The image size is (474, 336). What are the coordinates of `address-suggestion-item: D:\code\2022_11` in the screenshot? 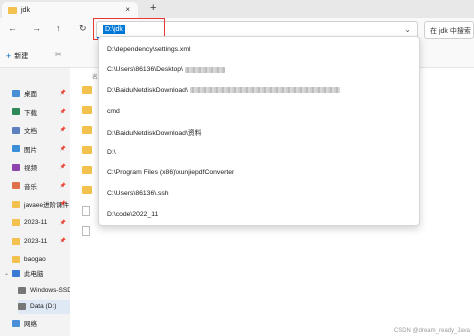 It's located at (259, 214).